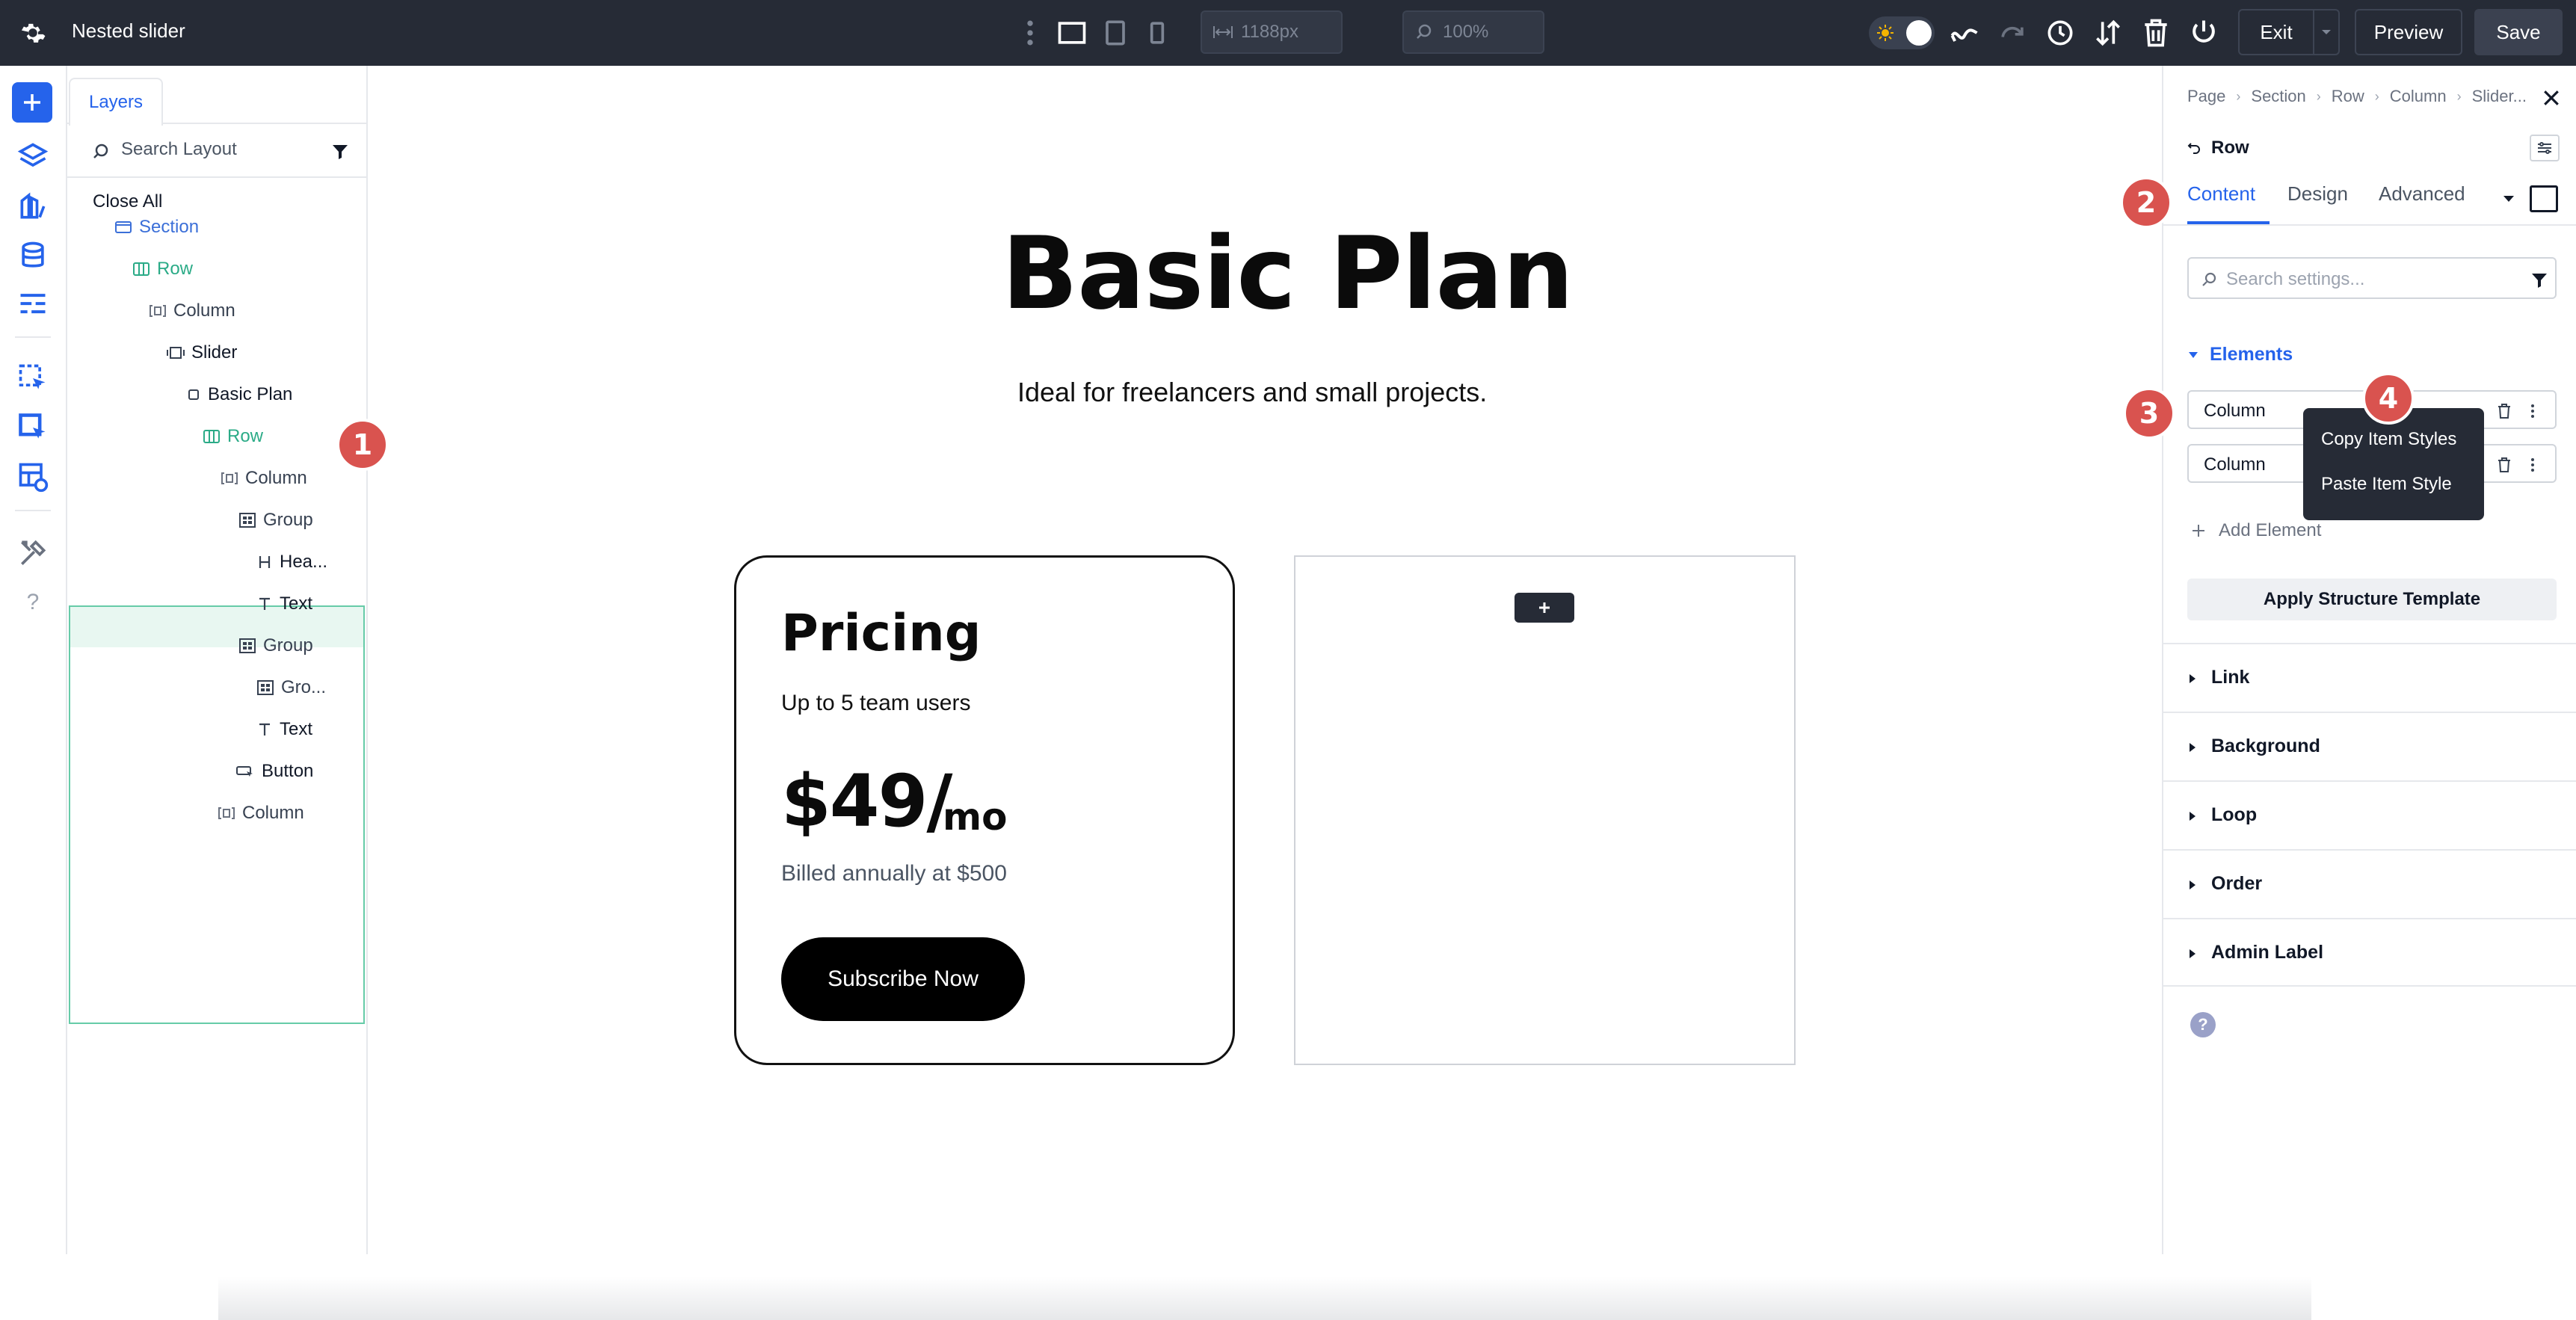  Describe the element at coordinates (32, 255) in the screenshot. I see `database-icon` at that location.